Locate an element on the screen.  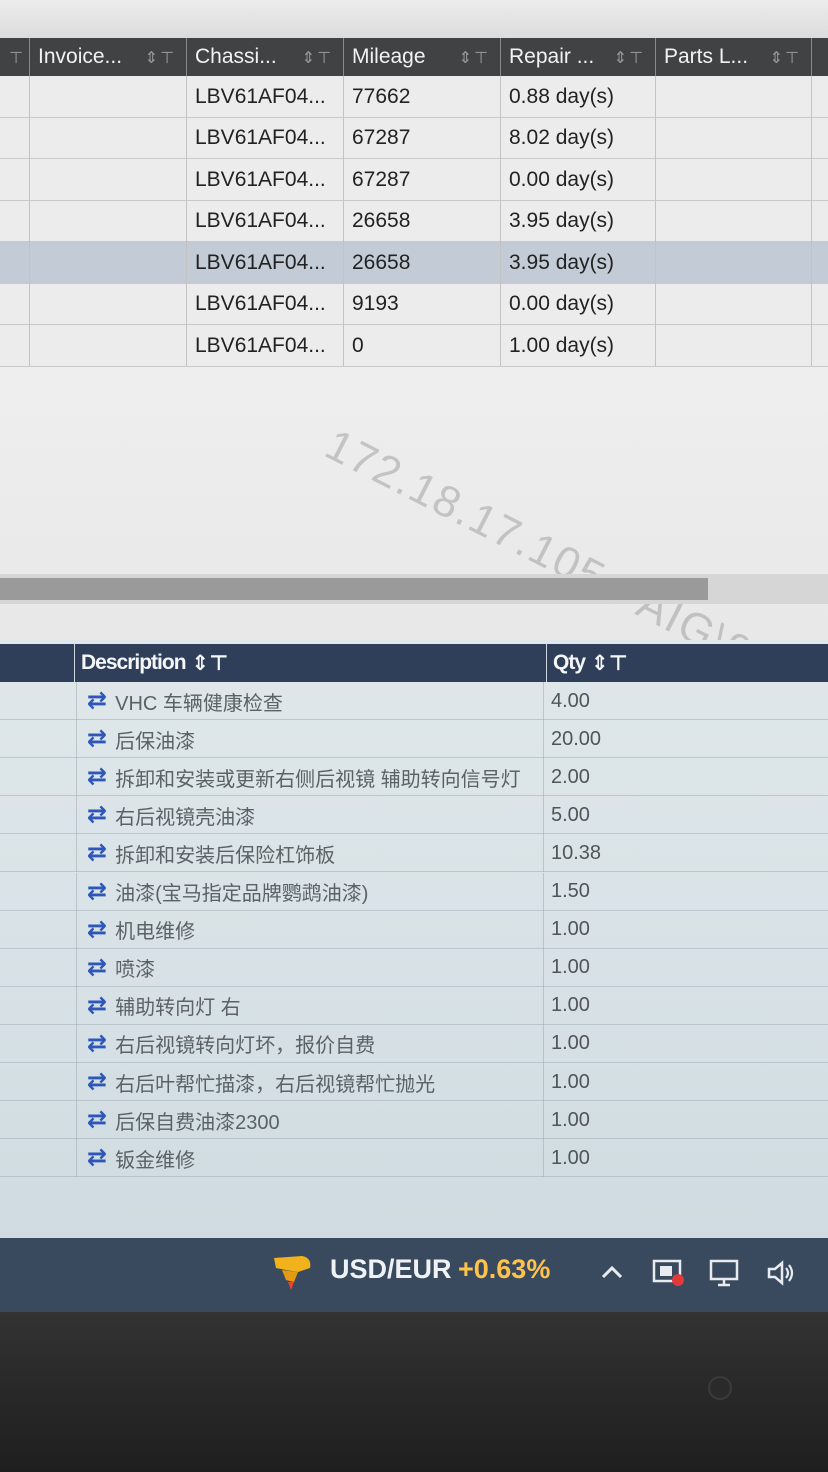
table-row: LBV61AF04... 9193 0.00 day(s) is located at coordinates (414, 304).